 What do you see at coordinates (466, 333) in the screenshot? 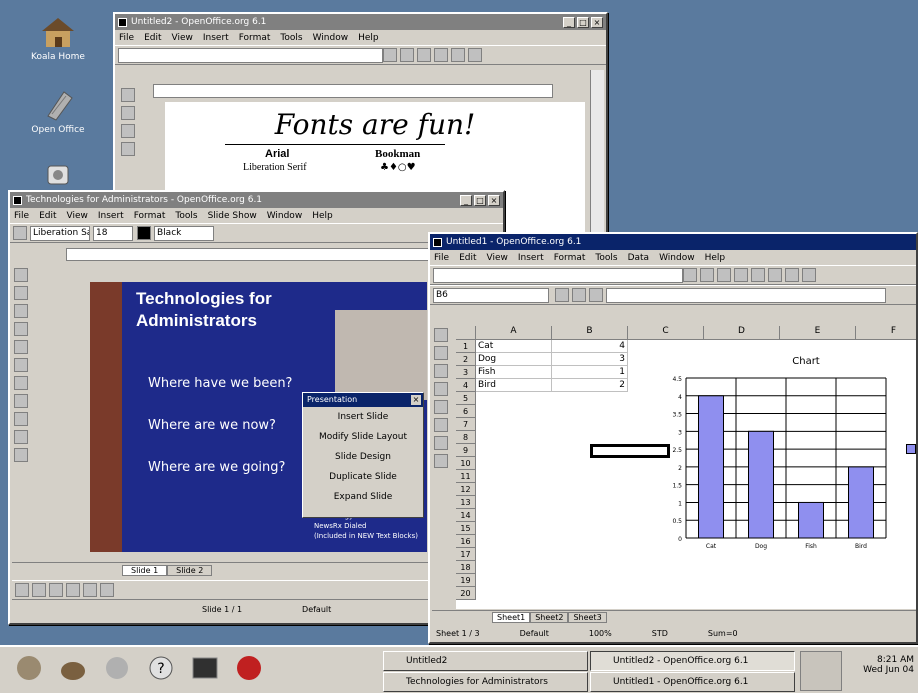
I see `corner-cell` at bounding box center [466, 333].